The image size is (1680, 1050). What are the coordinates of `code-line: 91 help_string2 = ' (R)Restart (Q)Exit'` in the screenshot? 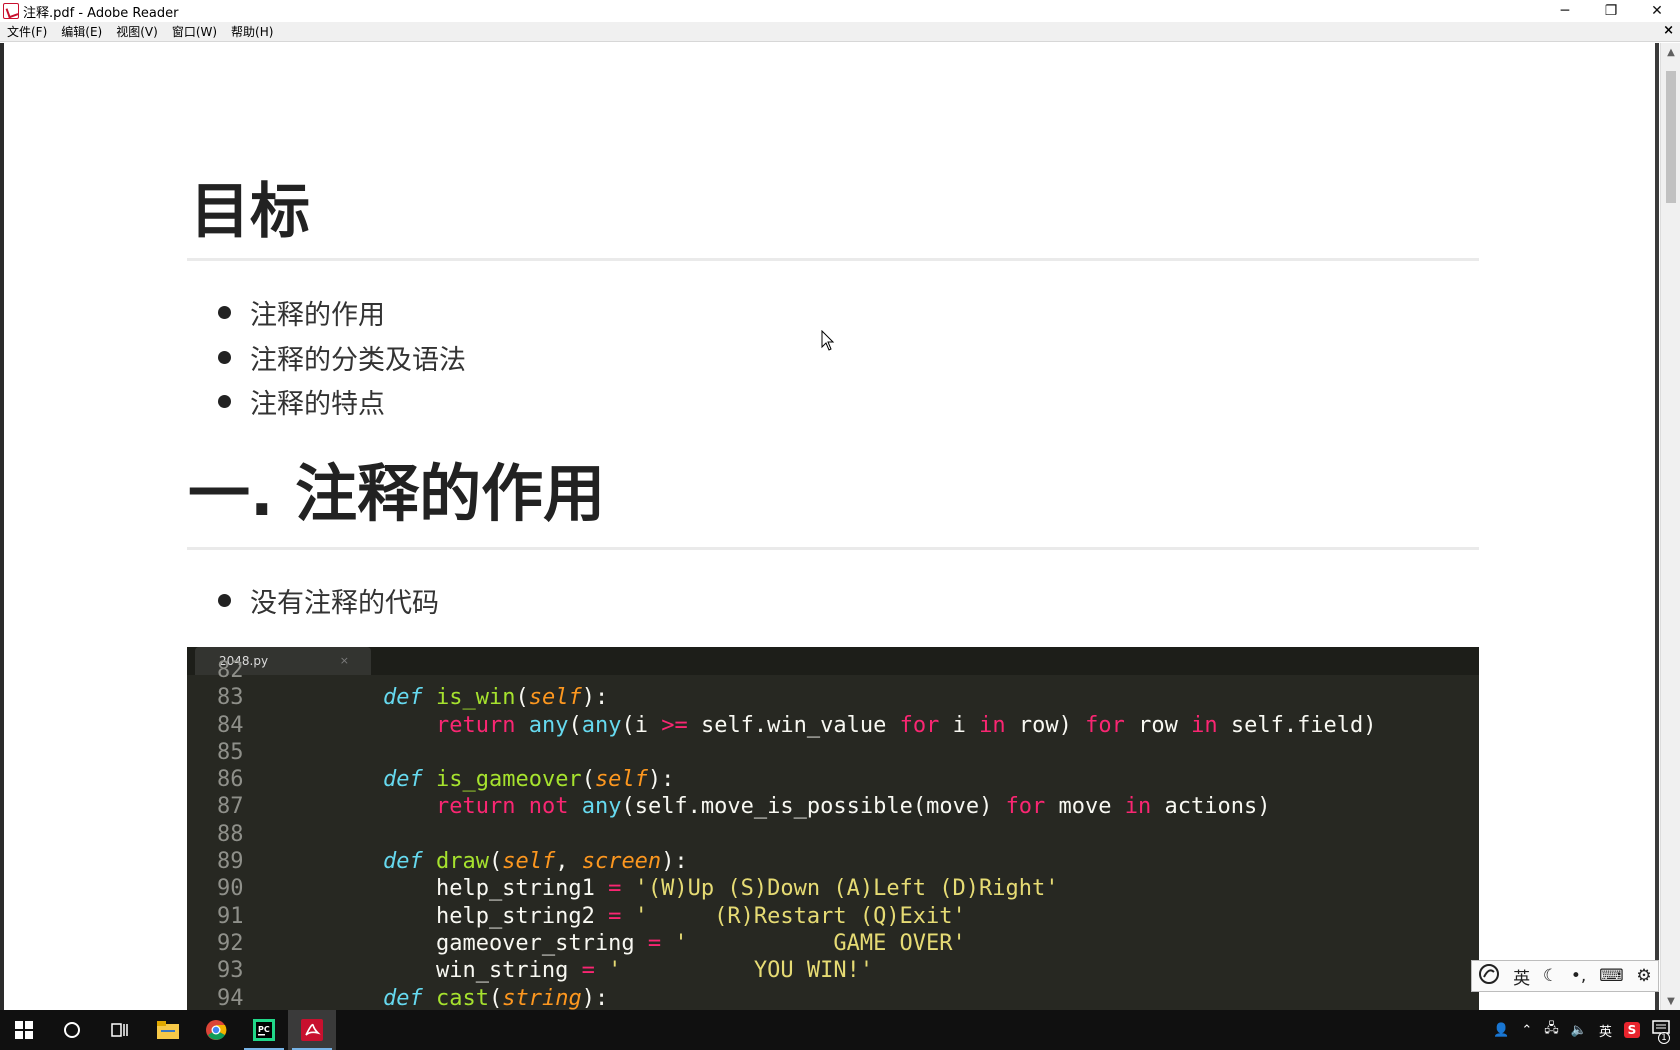 It's located at (833, 916).